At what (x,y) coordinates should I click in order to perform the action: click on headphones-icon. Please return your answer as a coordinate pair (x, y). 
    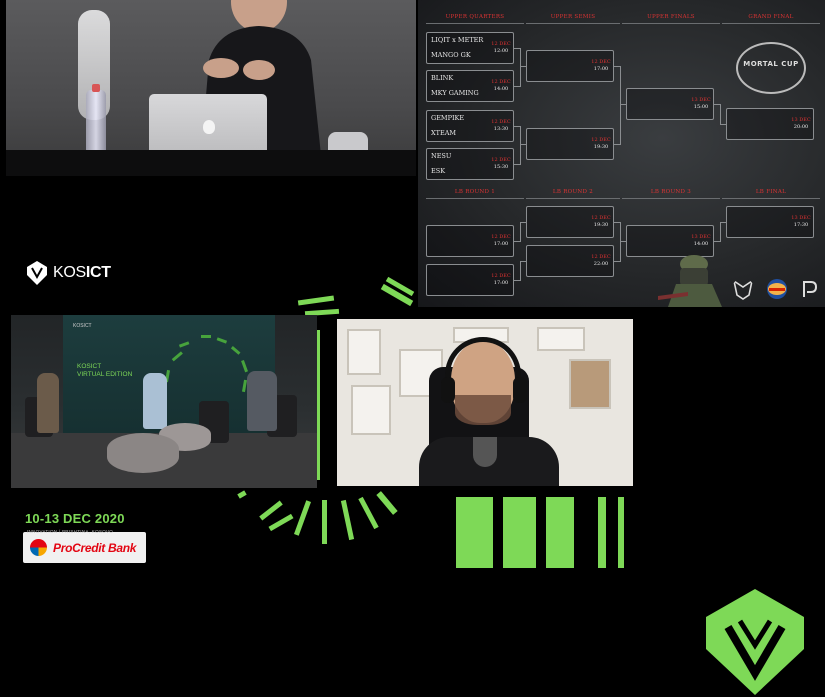
    Looking at the image, I should click on (483, 366).